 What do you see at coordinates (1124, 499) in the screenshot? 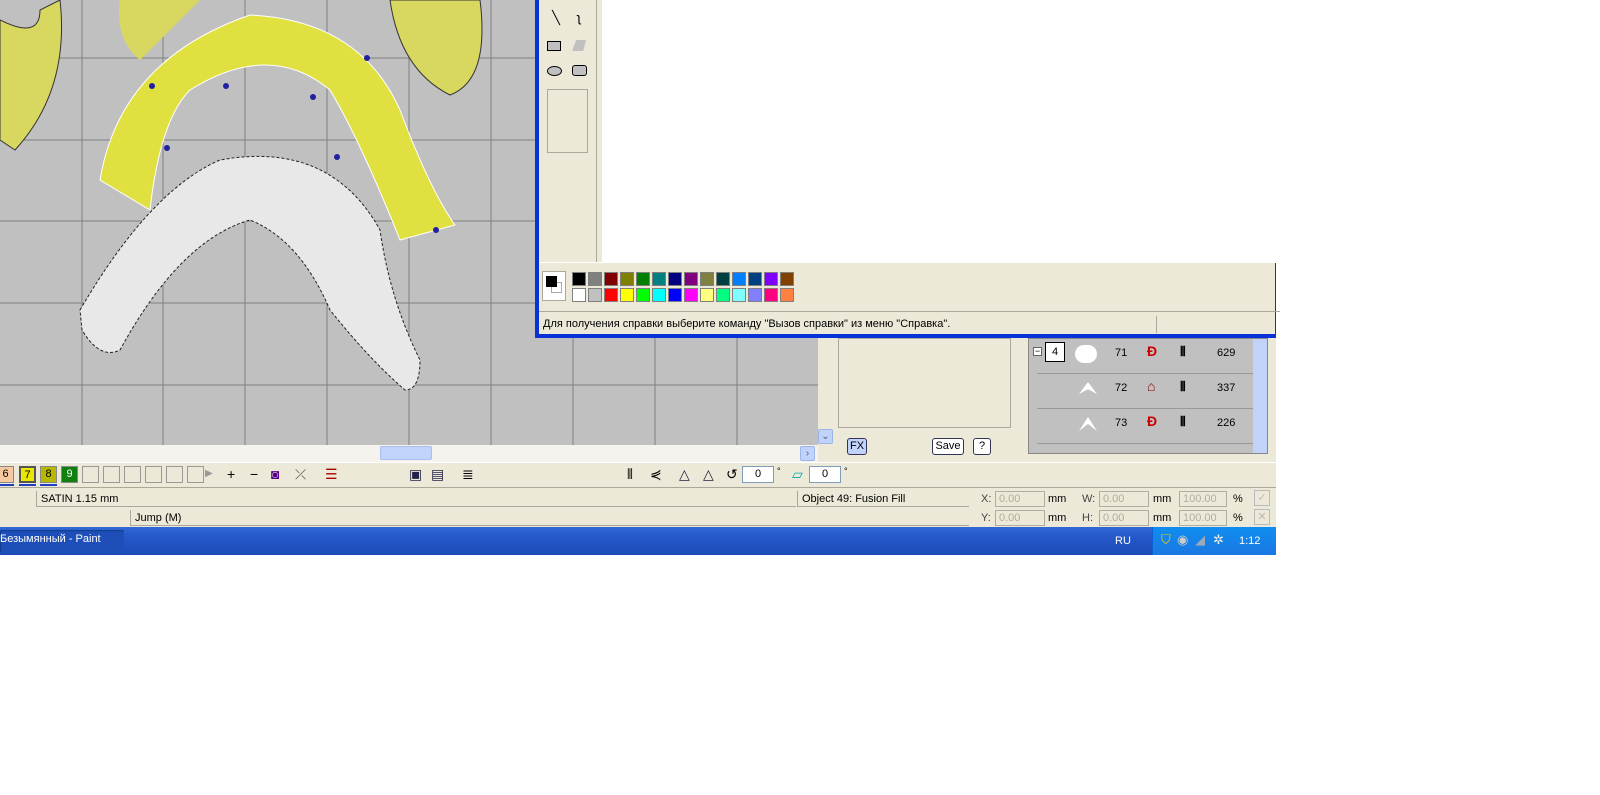
I see `width-input: 0.00` at bounding box center [1124, 499].